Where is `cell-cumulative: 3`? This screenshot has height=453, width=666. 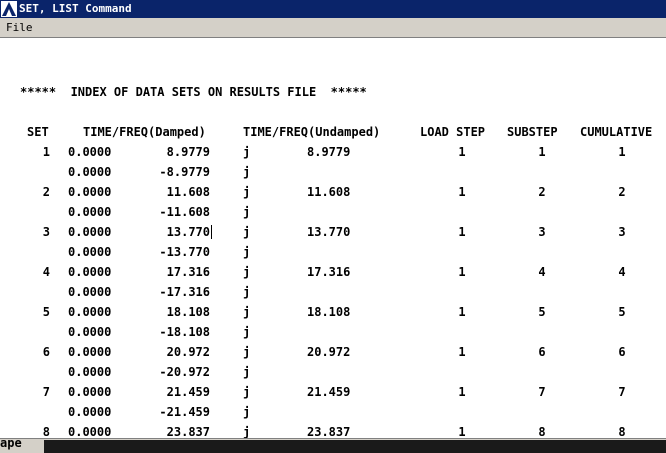 cell-cumulative: 3 is located at coordinates (622, 232).